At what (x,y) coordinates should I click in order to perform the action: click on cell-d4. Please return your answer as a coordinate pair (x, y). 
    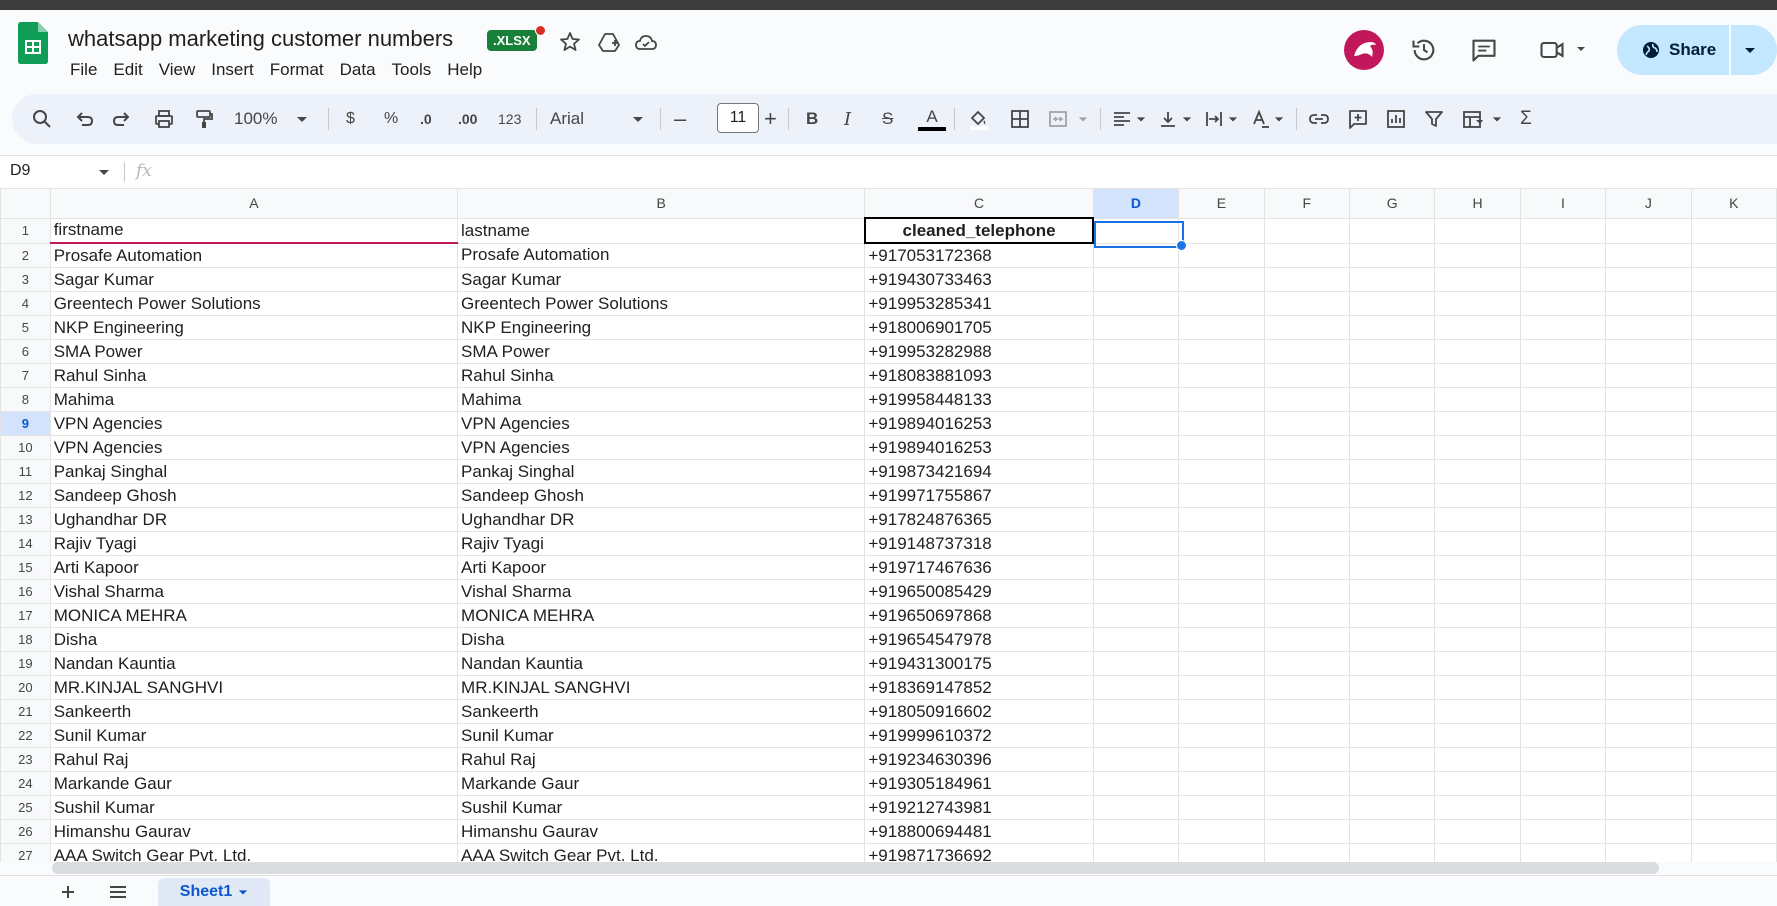
    Looking at the image, I should click on (1136, 303).